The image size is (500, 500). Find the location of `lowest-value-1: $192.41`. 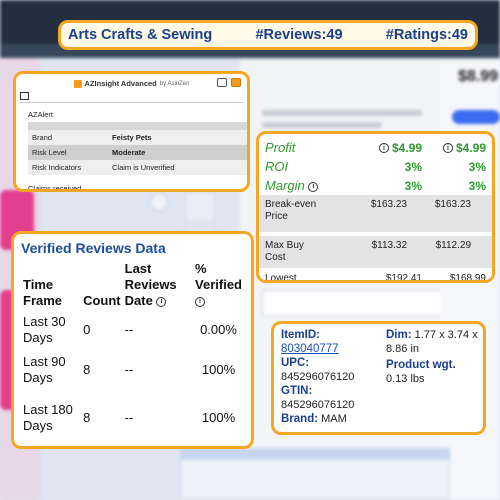

lowest-value-1: $192.41 is located at coordinates (403, 278).